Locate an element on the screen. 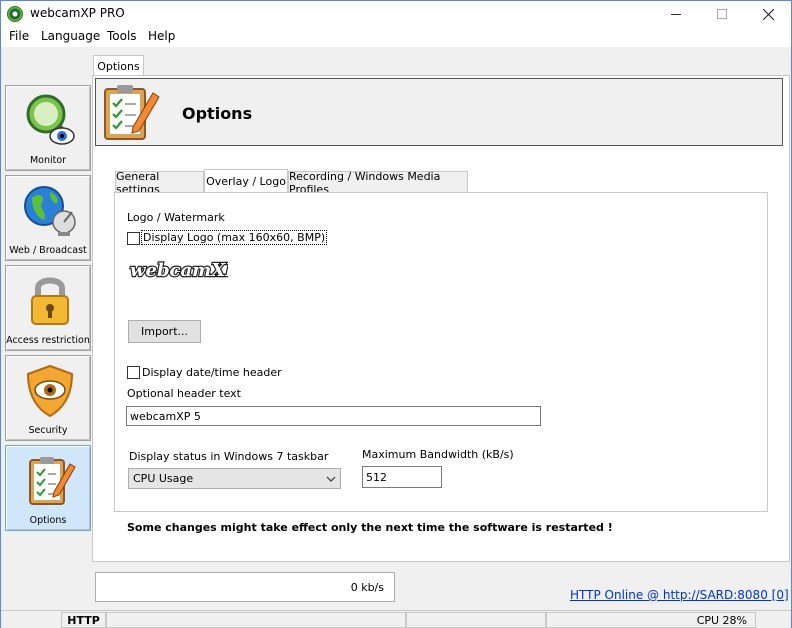 The image size is (792, 628). nav-access-restriction: Access restriction is located at coordinates (48, 308).